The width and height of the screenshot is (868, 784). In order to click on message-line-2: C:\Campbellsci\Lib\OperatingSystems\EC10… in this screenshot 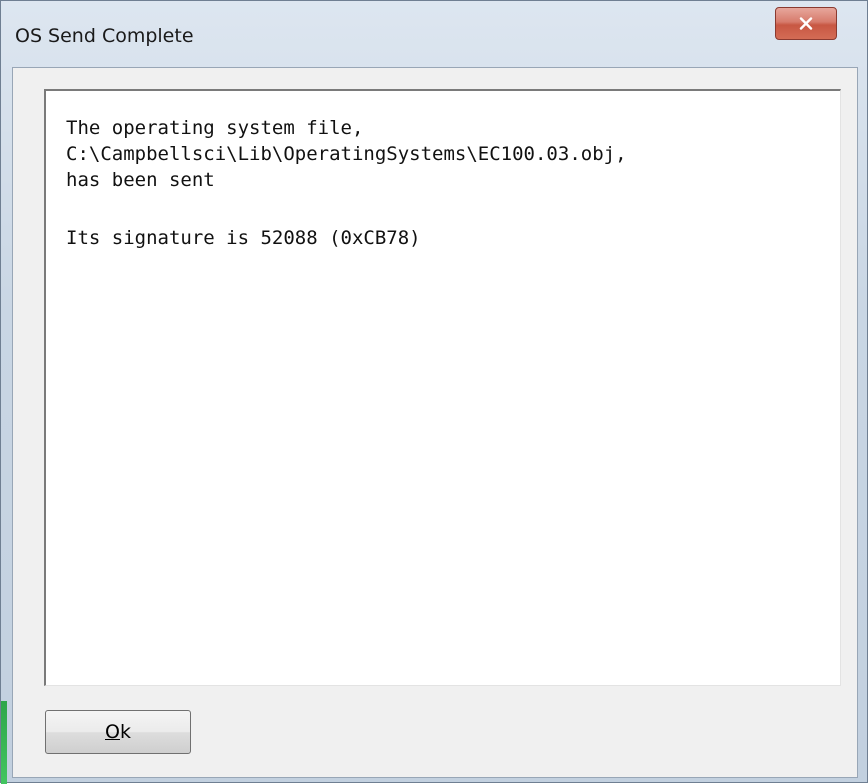, I will do `click(346, 154)`.